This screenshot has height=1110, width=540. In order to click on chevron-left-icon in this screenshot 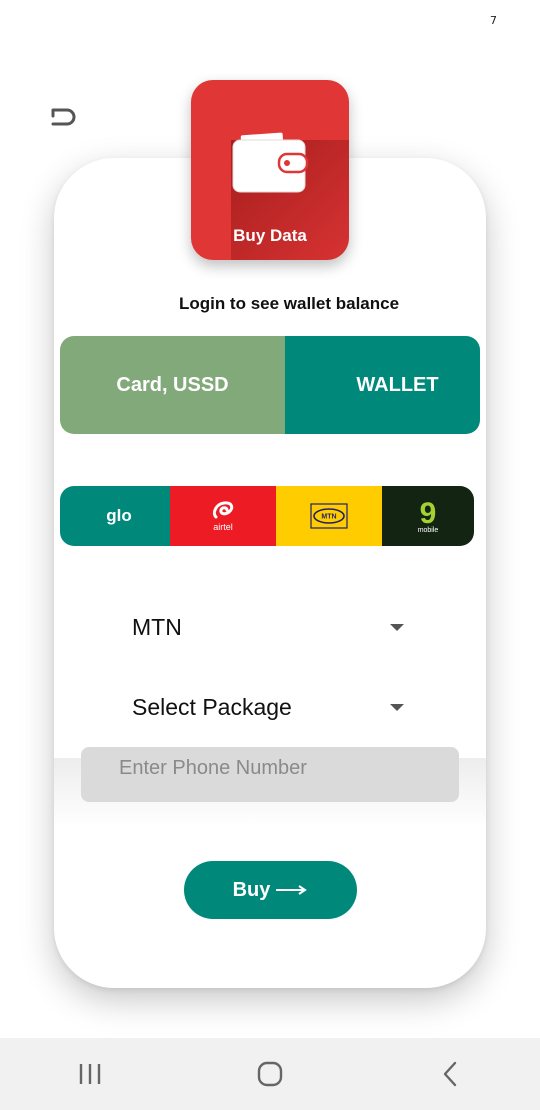, I will do `click(450, 1074)`.